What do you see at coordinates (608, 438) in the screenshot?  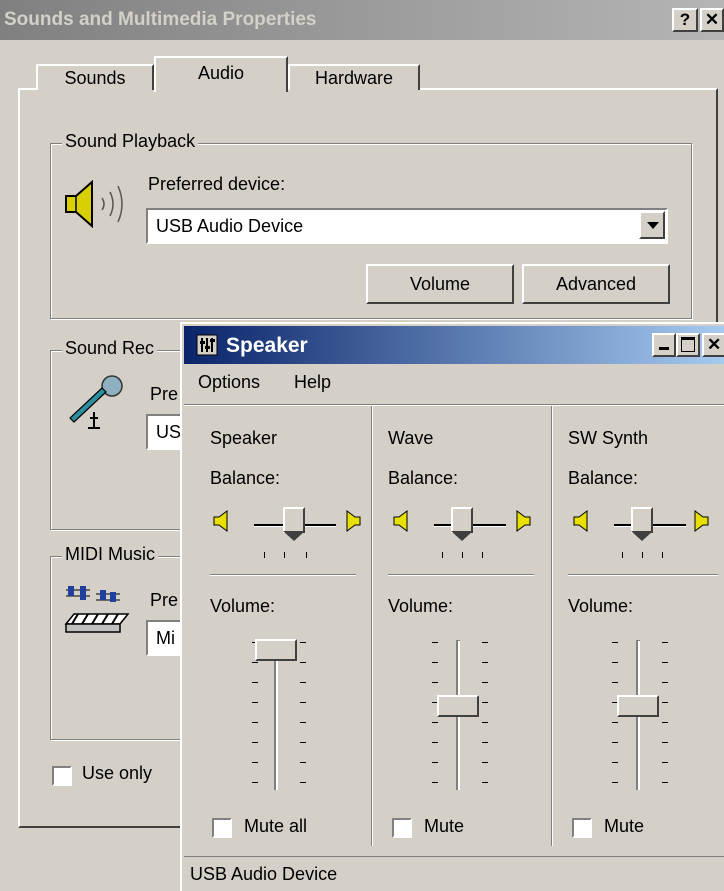 I see `column-name: SW Synth` at bounding box center [608, 438].